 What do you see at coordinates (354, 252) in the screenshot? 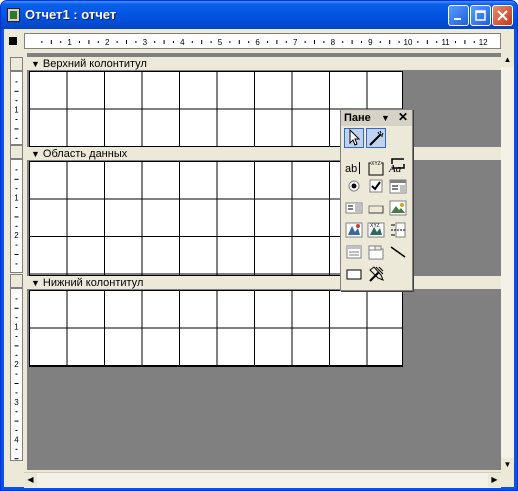
I see `subform-tool` at bounding box center [354, 252].